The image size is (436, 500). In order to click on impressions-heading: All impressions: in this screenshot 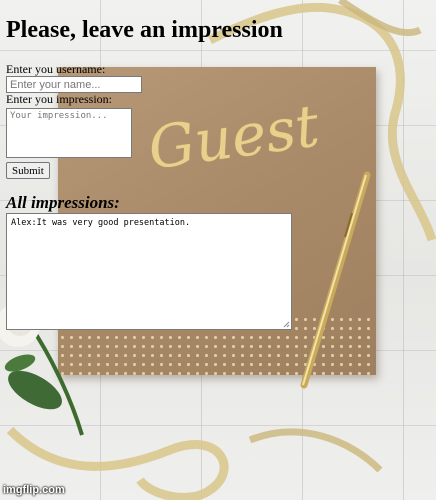, I will do `click(63, 202)`.